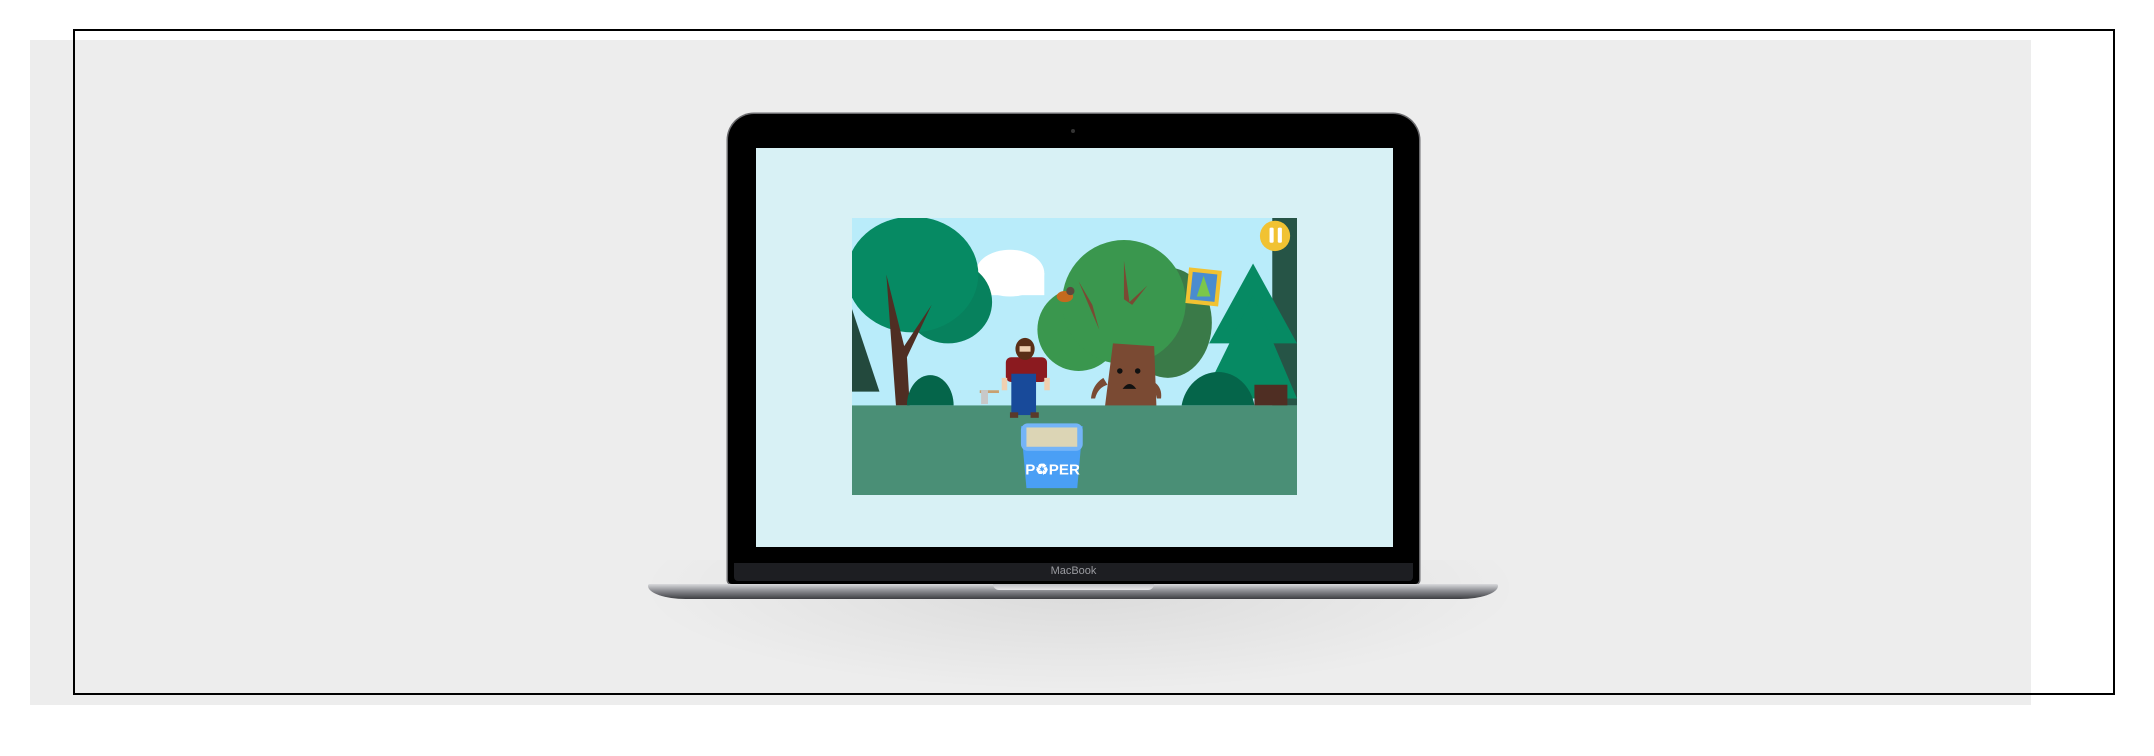 The width and height of the screenshot is (2154, 756). What do you see at coordinates (1275, 236) in the screenshot?
I see `pause-button` at bounding box center [1275, 236].